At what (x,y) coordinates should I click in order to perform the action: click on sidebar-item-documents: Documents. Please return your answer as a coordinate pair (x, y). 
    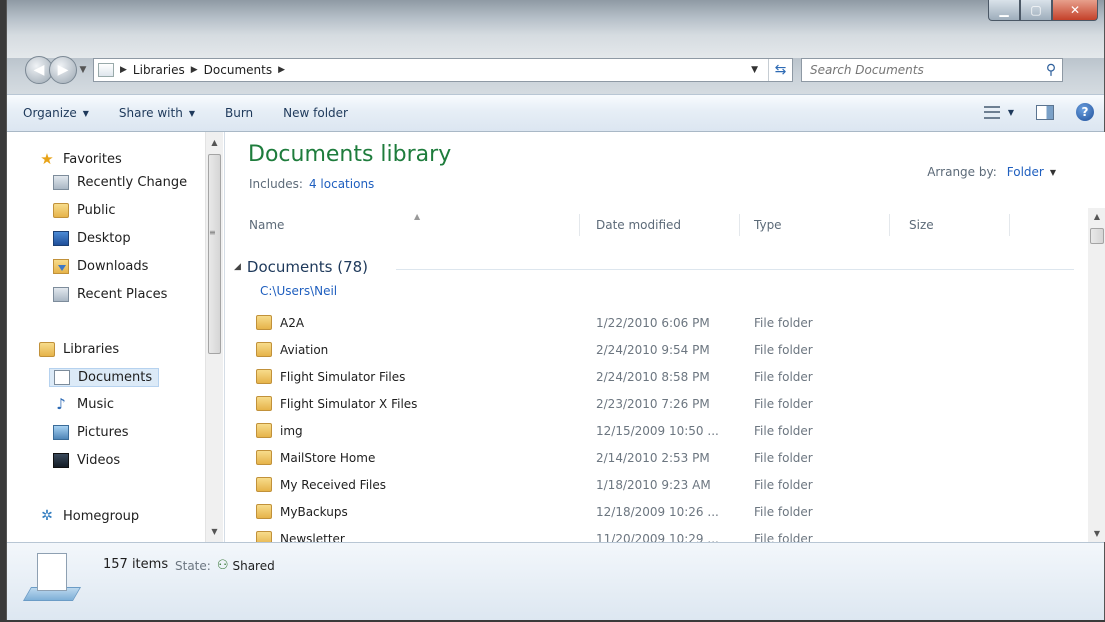
    Looking at the image, I should click on (104, 377).